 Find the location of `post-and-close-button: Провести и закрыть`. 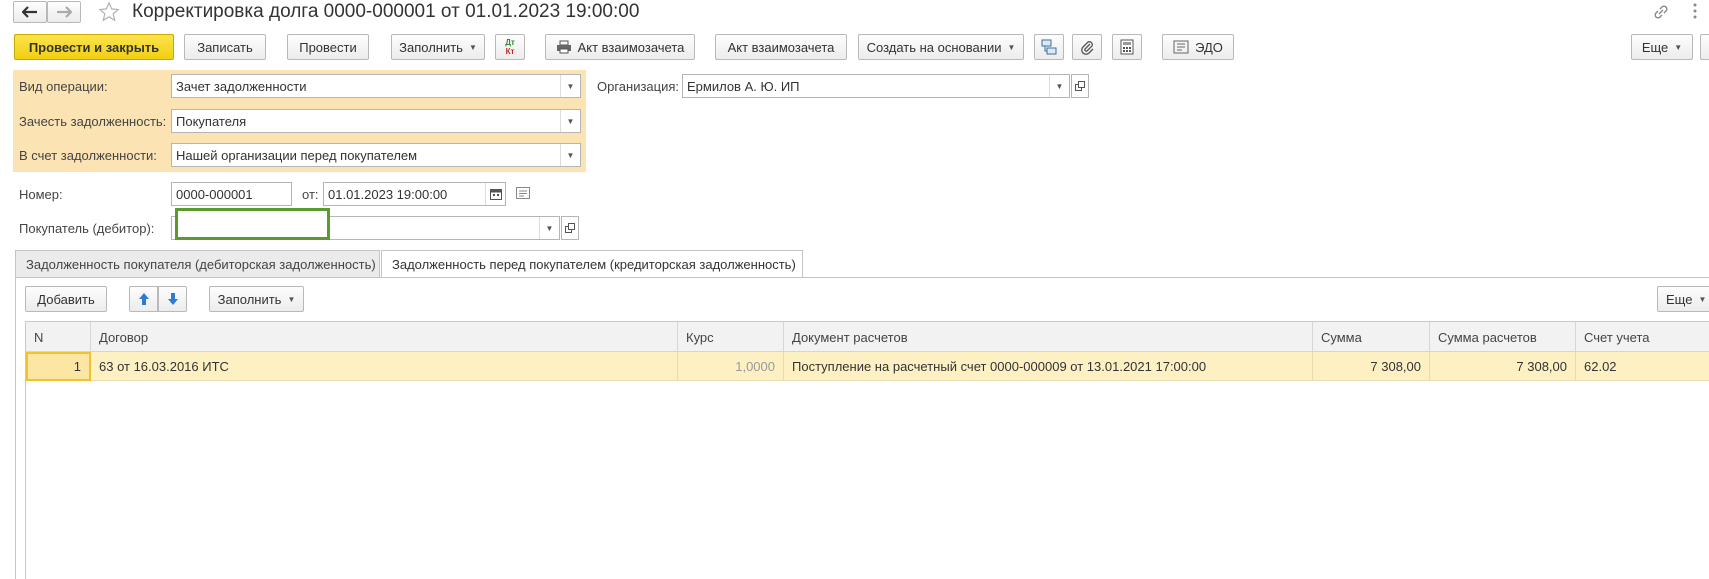

post-and-close-button: Провести и закрыть is located at coordinates (94, 47).